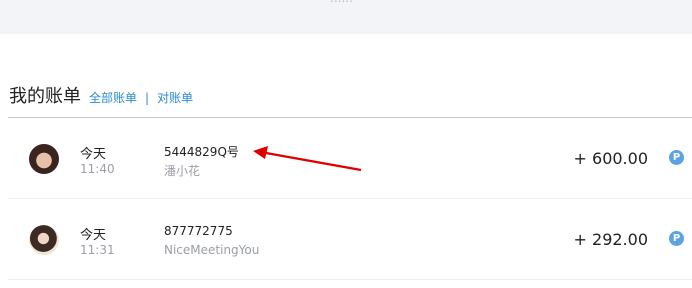 This screenshot has height=288, width=692. What do you see at coordinates (201, 152) in the screenshot?
I see `bill-account: 5444829Q号` at bounding box center [201, 152].